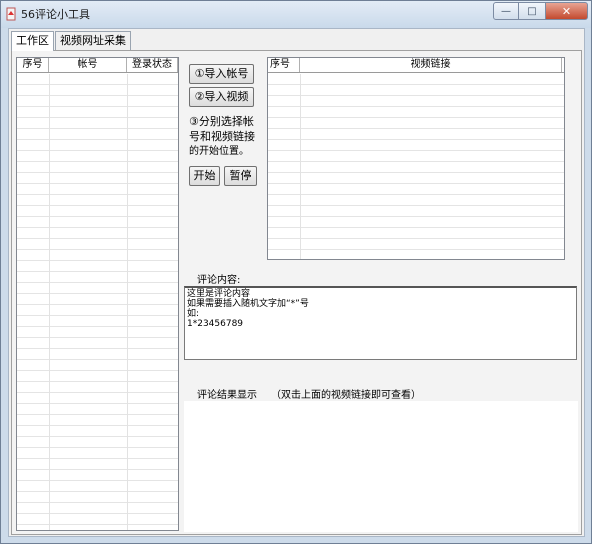 The height and width of the screenshot is (544, 592). What do you see at coordinates (222, 136) in the screenshot?
I see `instructions-line-2: 号和视频链接` at bounding box center [222, 136].